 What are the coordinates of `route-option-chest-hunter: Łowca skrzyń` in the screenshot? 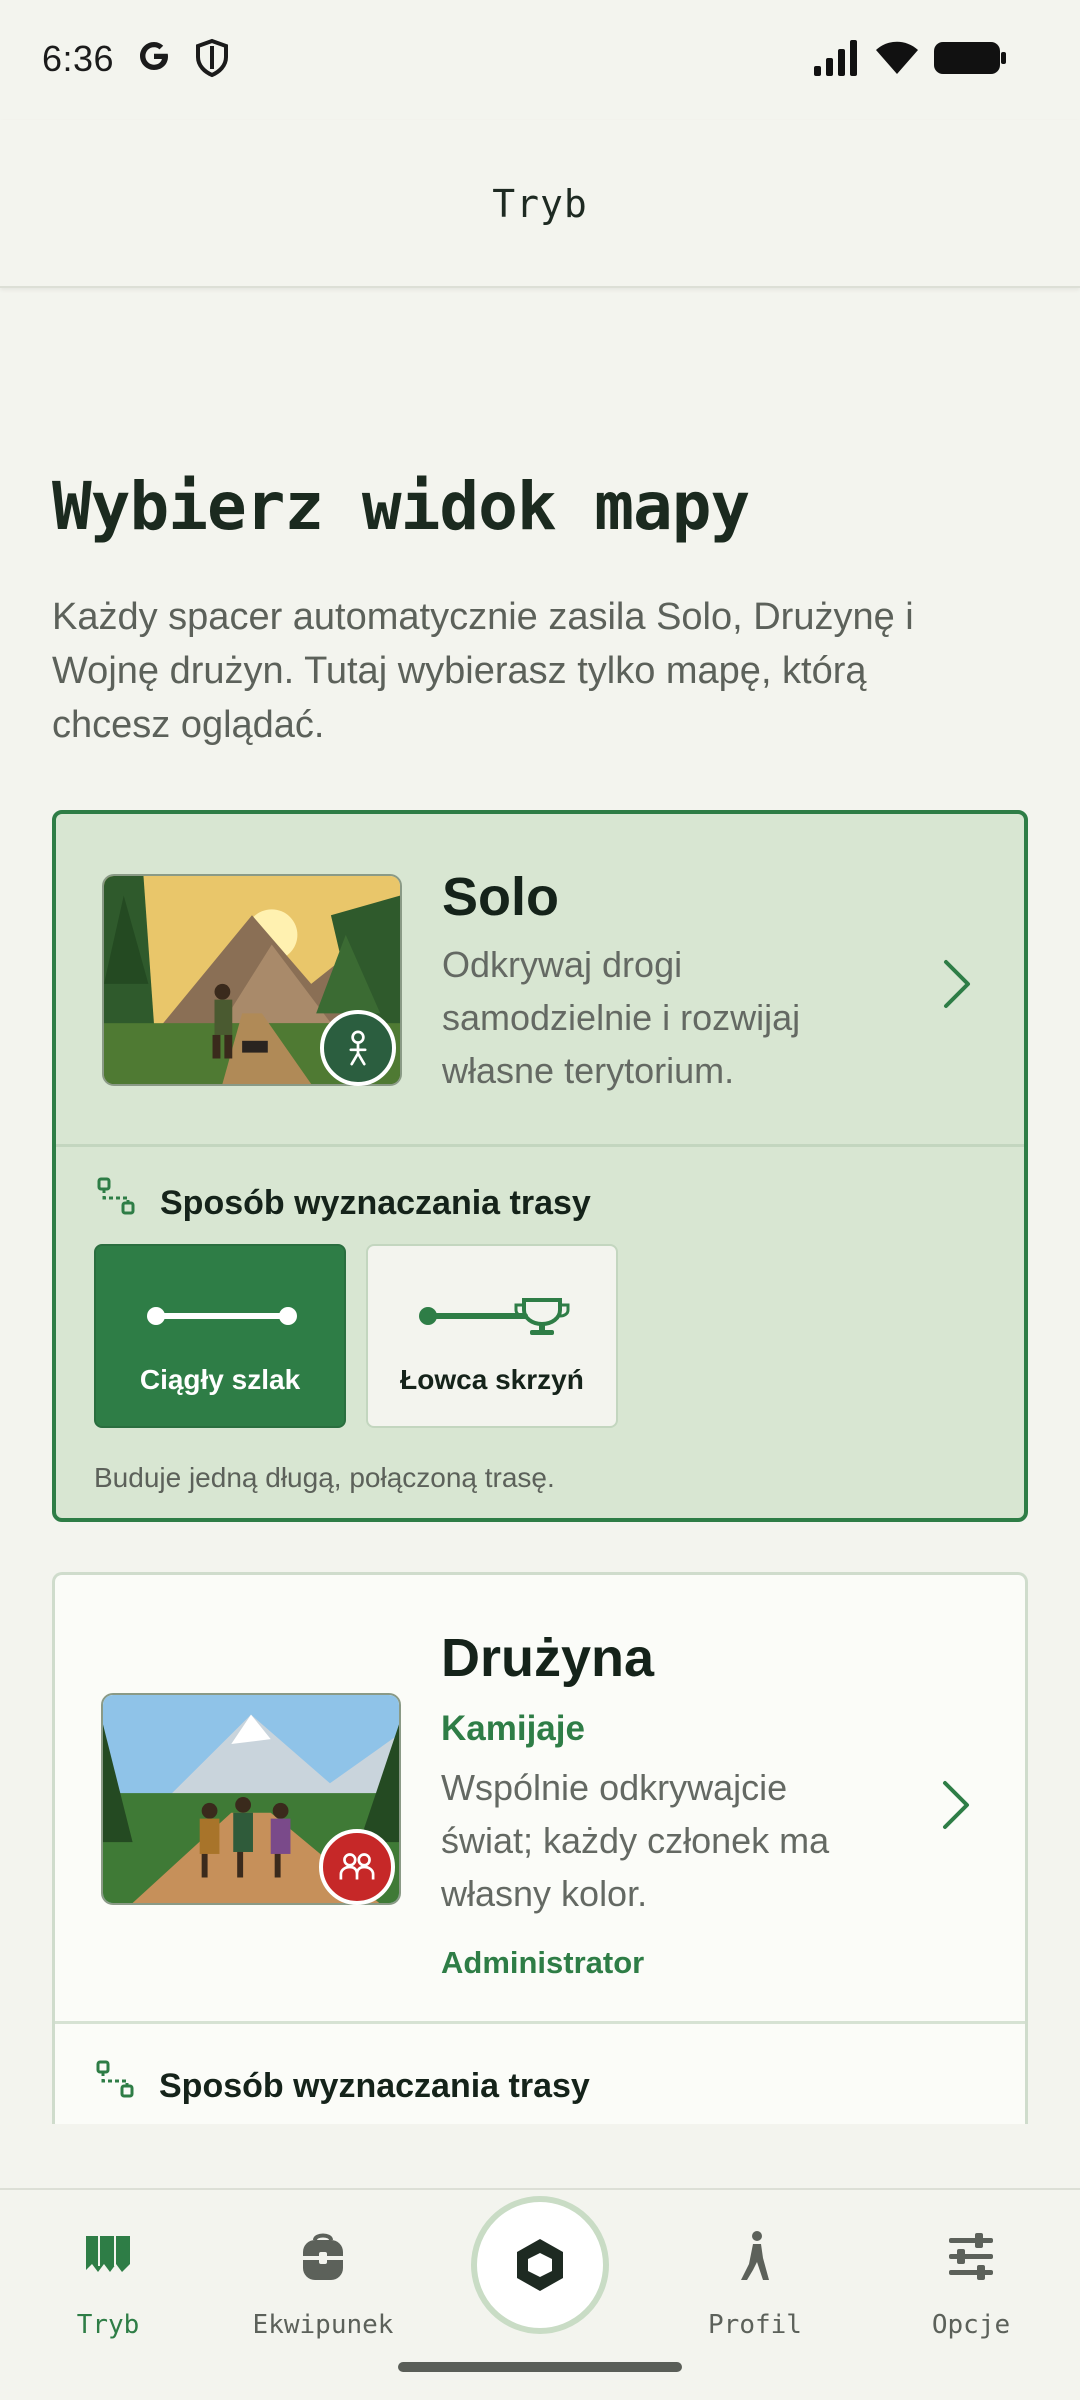 It's located at (492, 1336).